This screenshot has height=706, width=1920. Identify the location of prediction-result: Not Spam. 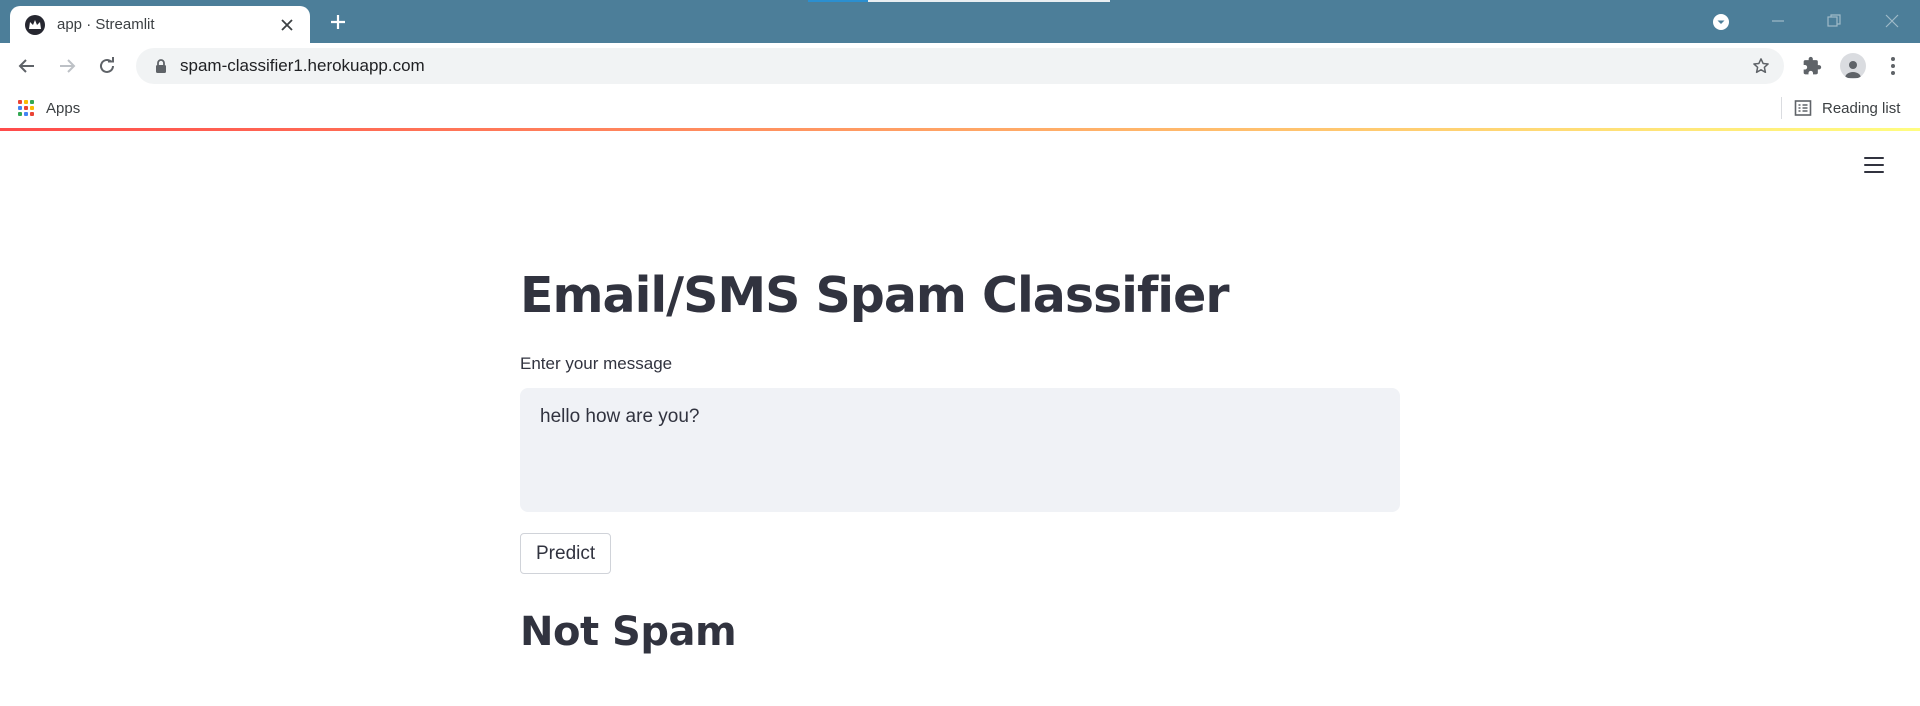
(628, 632).